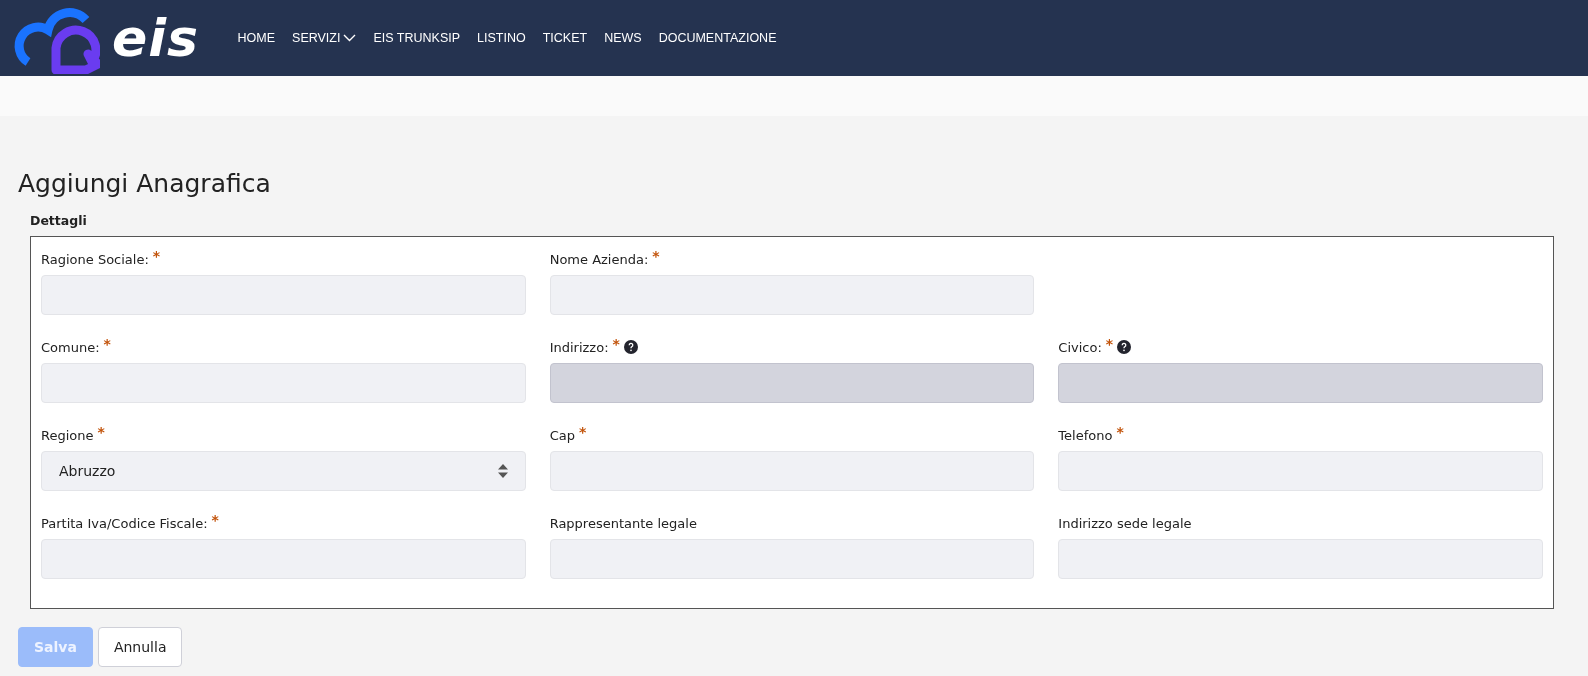 The image size is (1588, 676). What do you see at coordinates (1080, 347) in the screenshot?
I see `field-label: Civico:` at bounding box center [1080, 347].